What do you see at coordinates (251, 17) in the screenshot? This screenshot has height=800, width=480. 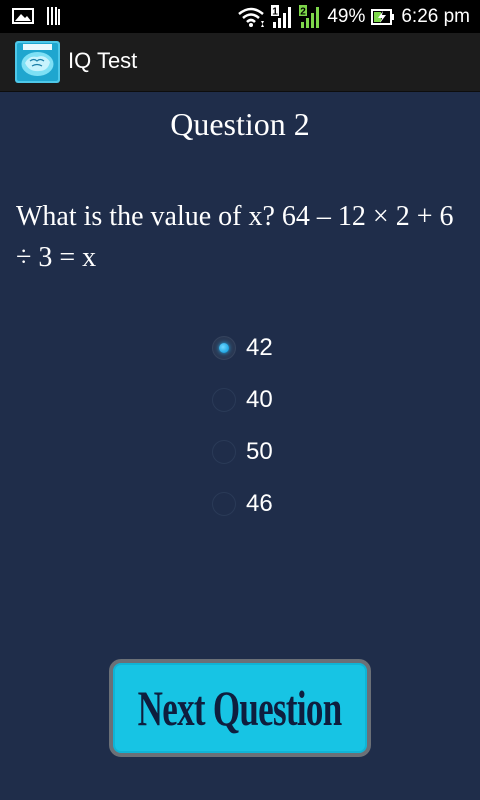 I see `wifi-icon` at bounding box center [251, 17].